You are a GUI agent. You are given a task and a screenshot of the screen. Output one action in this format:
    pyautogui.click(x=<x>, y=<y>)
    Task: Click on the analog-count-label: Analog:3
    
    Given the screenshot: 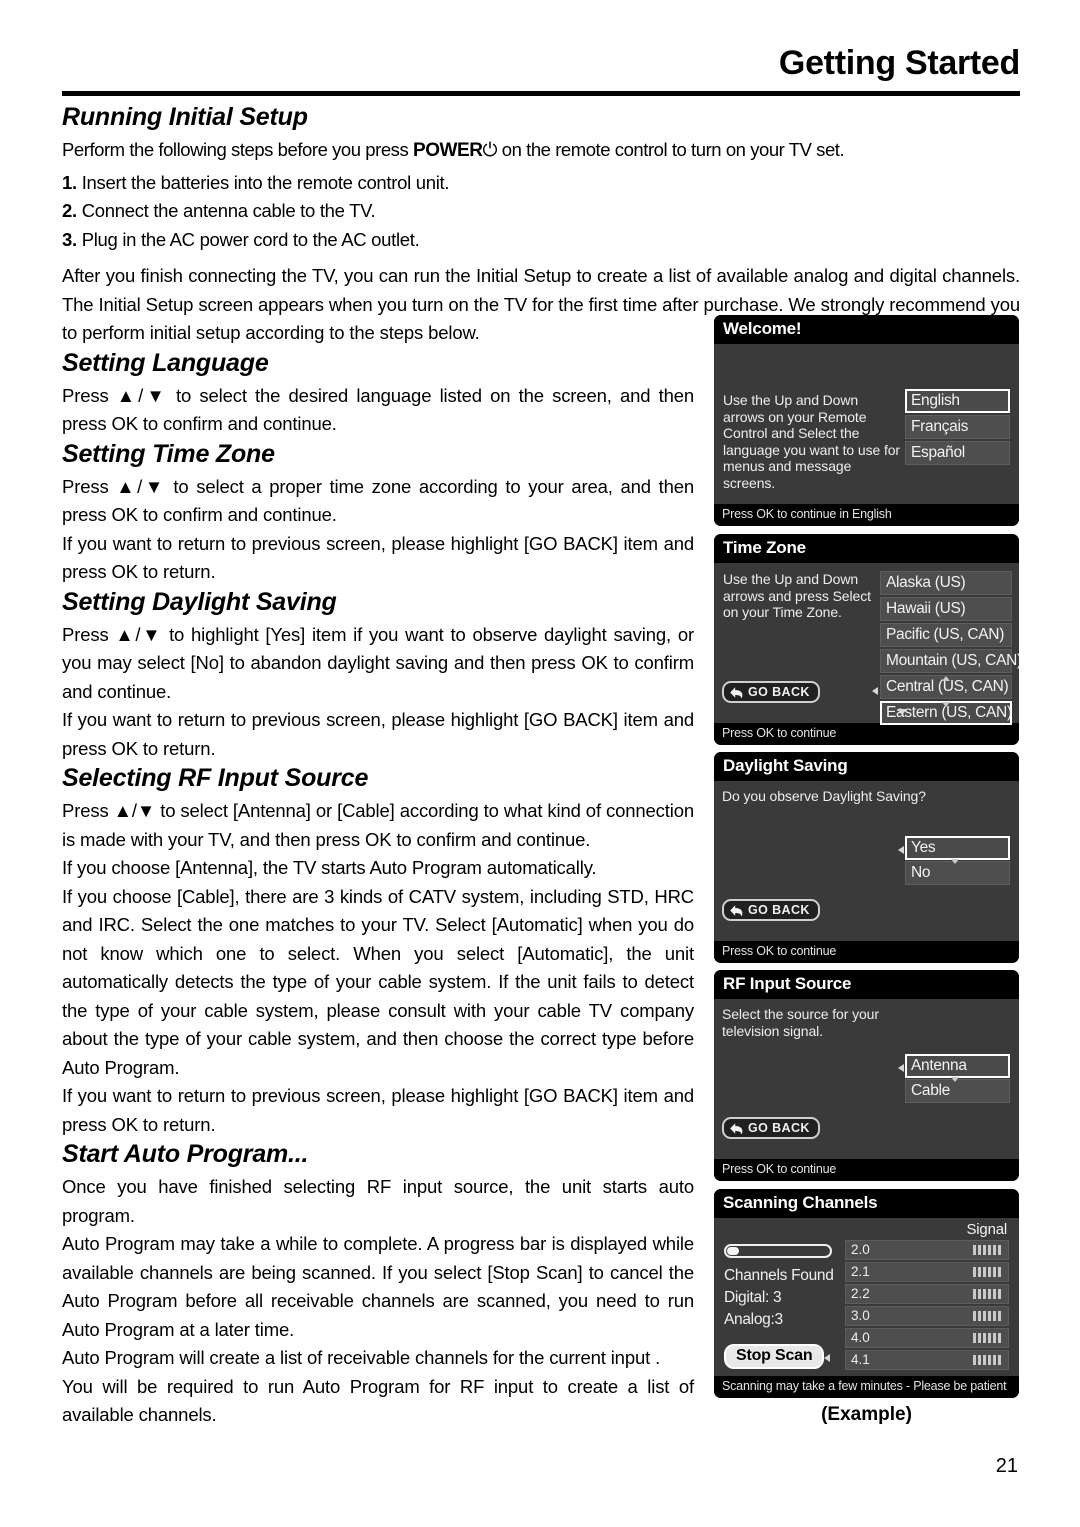 What is the action you would take?
    pyautogui.click(x=753, y=1319)
    